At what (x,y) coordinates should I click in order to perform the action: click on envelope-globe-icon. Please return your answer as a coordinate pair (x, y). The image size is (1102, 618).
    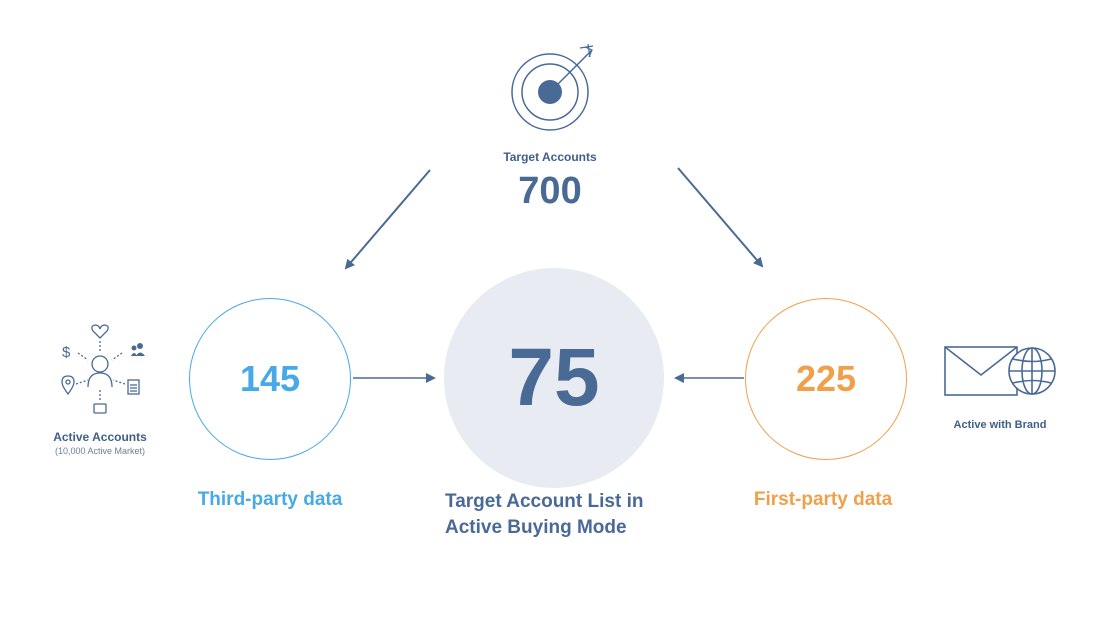
    Looking at the image, I should click on (1000, 371).